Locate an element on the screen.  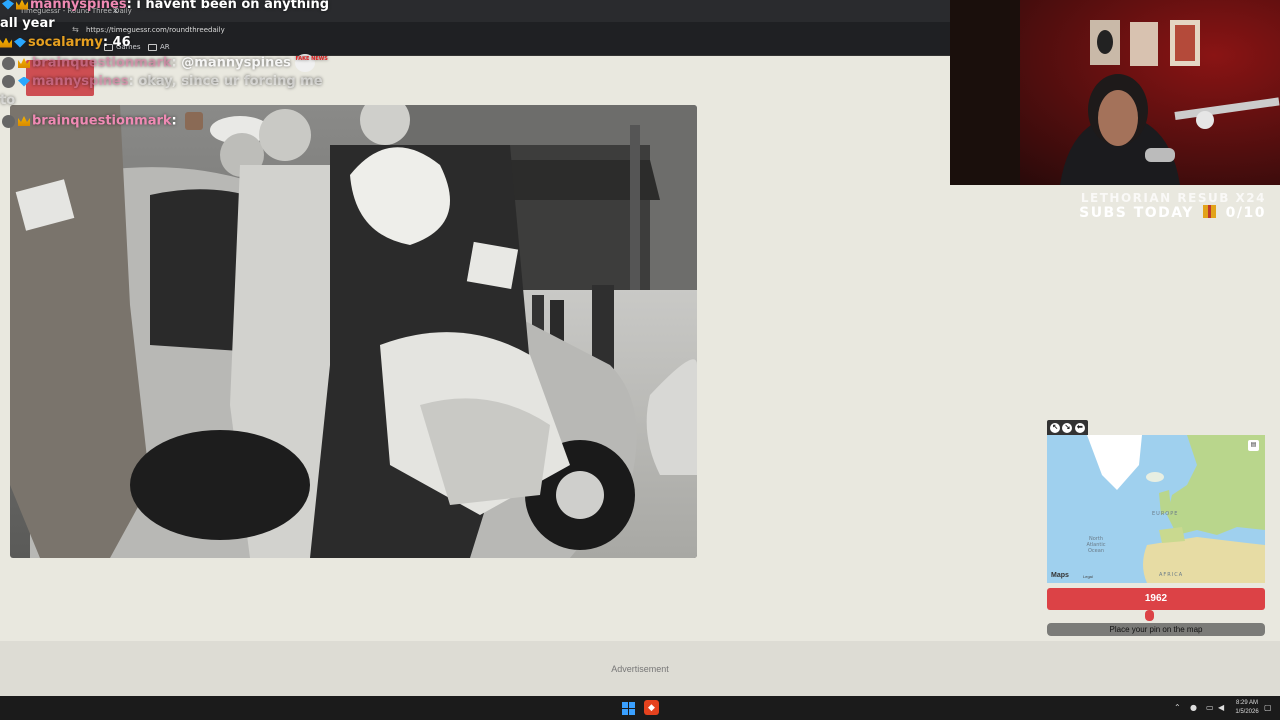
microphone-icon: ● is located at coordinates (1193, 707).